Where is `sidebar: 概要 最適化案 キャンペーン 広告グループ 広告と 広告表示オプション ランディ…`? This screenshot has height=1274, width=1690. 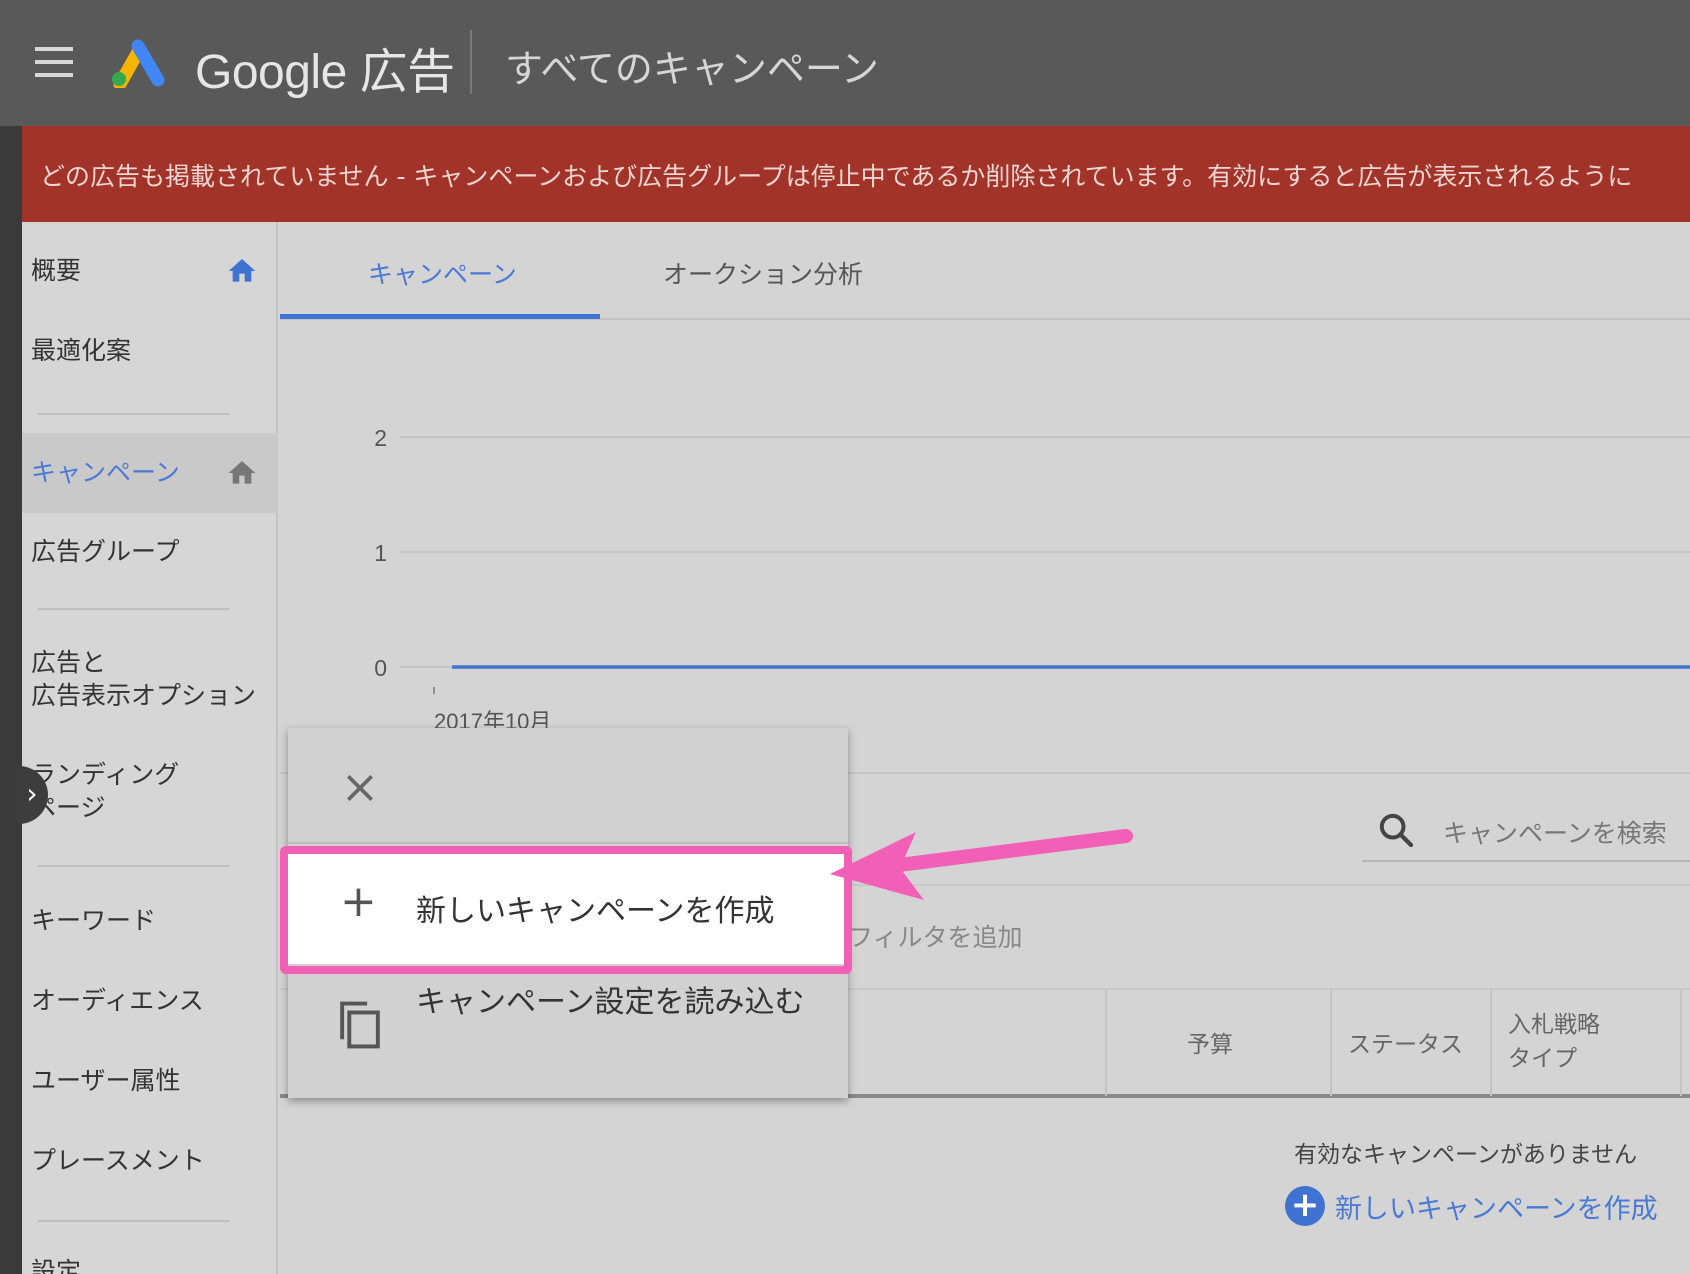
sidebar: 概要 最適化案 キャンペーン 広告グループ 広告と 広告表示オプション ランディ… is located at coordinates (150, 748).